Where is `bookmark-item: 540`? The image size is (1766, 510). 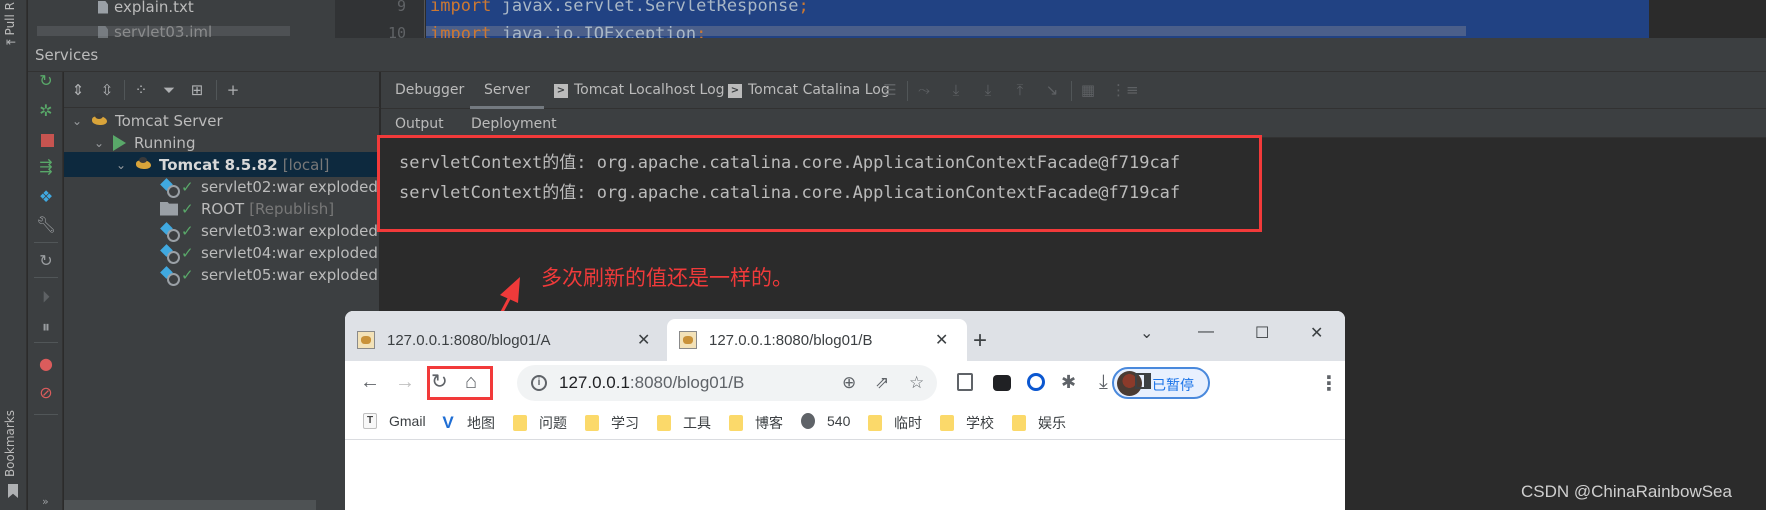 bookmark-item: 540 is located at coordinates (825, 421).